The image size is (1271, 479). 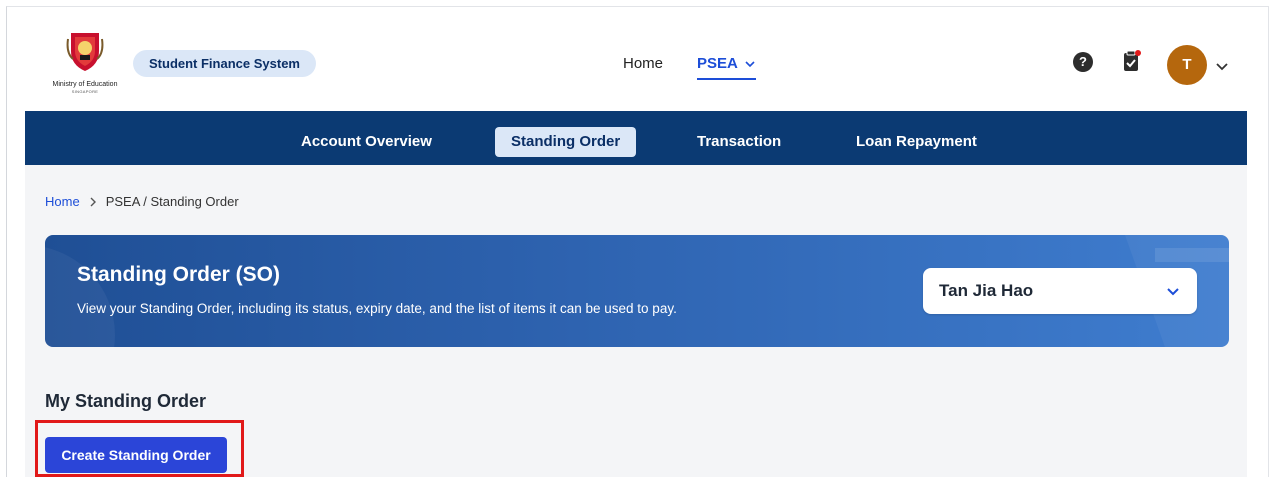 I want to click on system-name-badge: Student Finance System, so click(x=224, y=63).